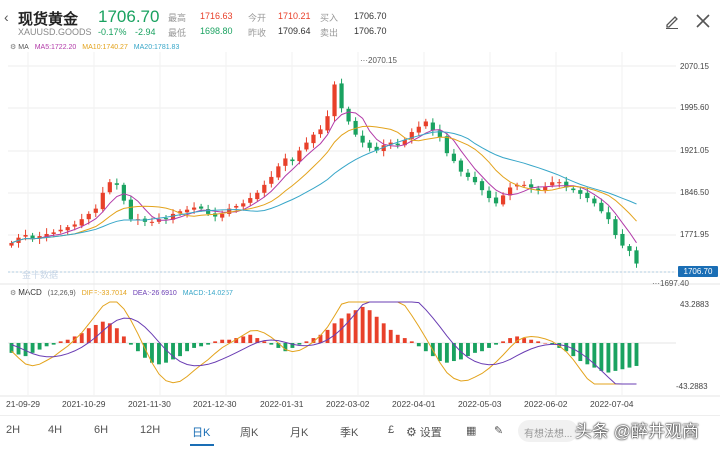 The height and width of the screenshot is (450, 720). I want to click on tab-weekly: 周K, so click(249, 432).